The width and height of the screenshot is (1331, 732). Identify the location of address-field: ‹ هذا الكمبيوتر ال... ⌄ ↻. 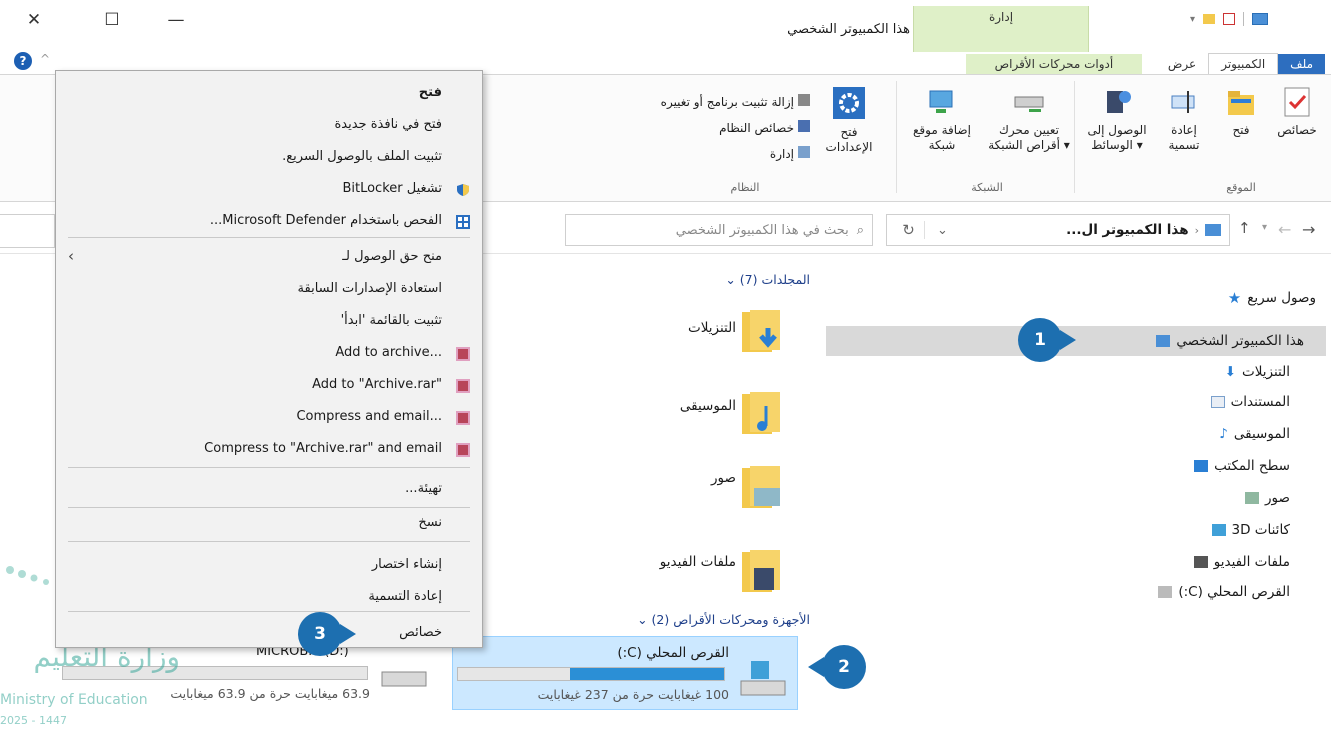
(1058, 230).